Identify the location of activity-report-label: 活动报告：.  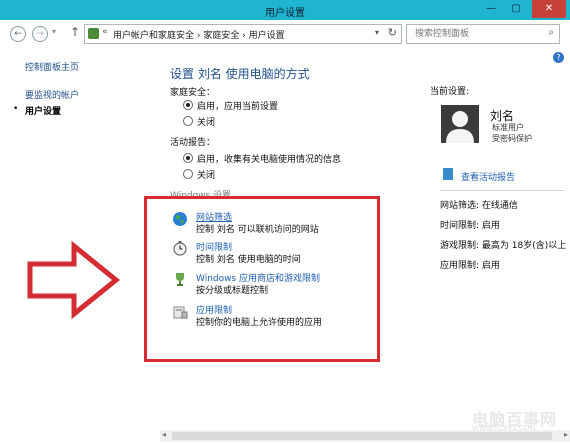
(193, 143).